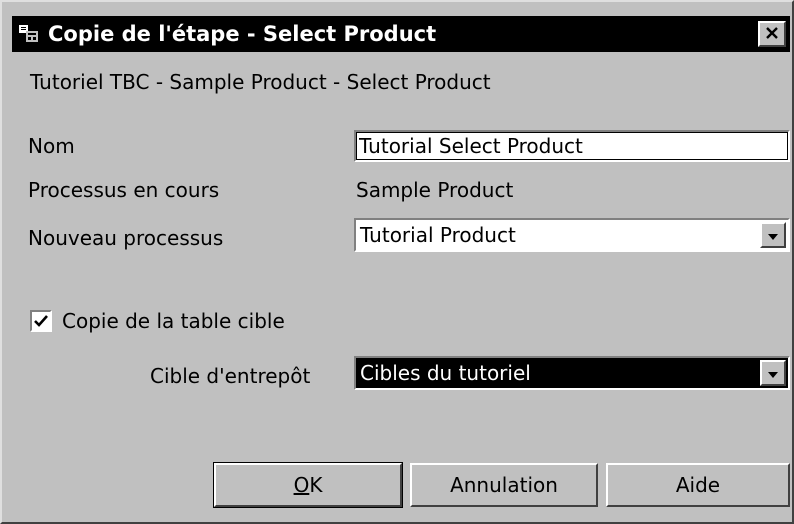  Describe the element at coordinates (572, 373) in the screenshot. I see `warehouse-target-dropdown: Cibles du tutoriel` at that location.